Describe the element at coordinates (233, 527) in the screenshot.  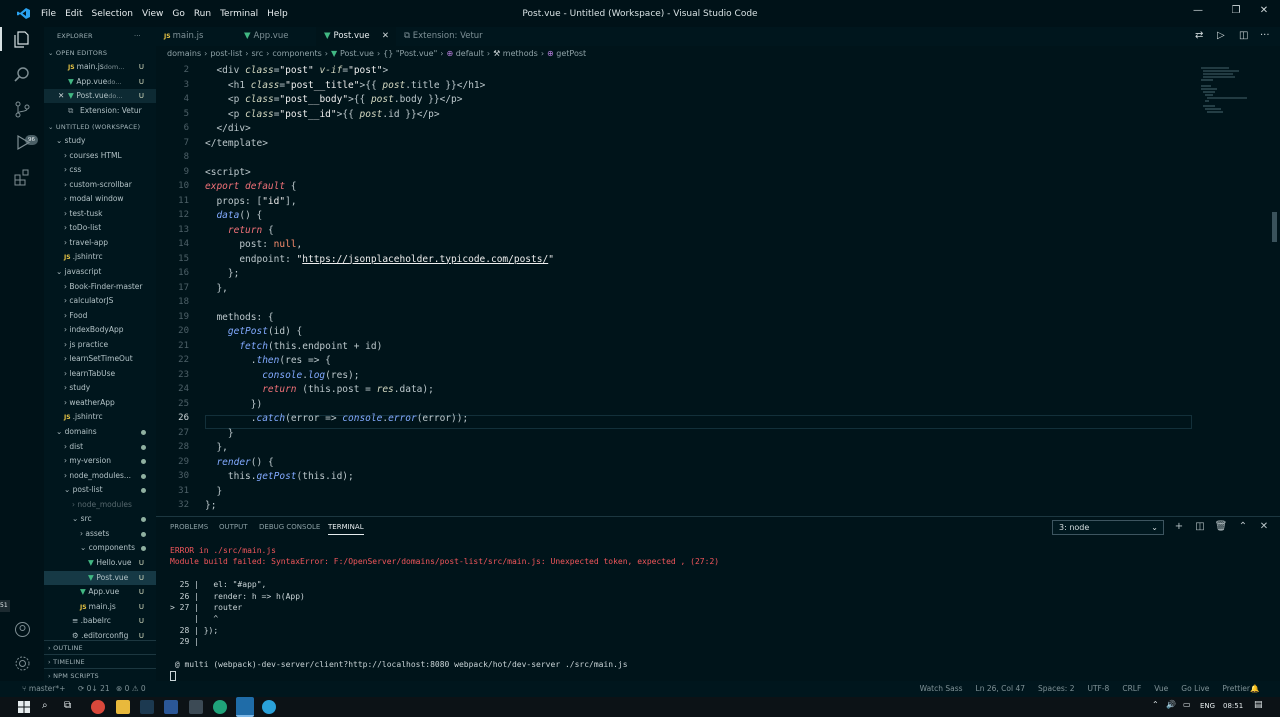
I see `tab-output: OUTPUT` at that location.